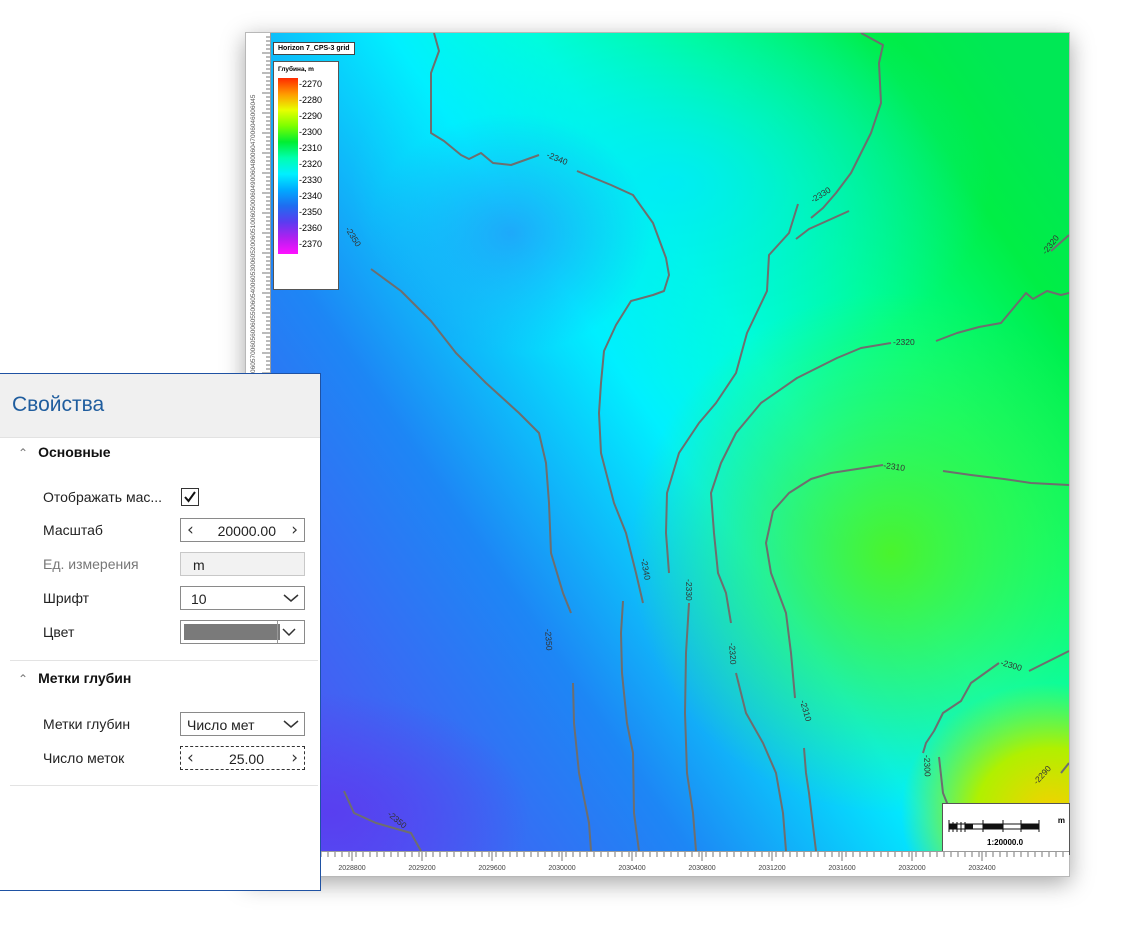 This screenshot has width=1134, height=941. Describe the element at coordinates (927, 766) in the screenshot. I see `contour-label: -2300` at that location.